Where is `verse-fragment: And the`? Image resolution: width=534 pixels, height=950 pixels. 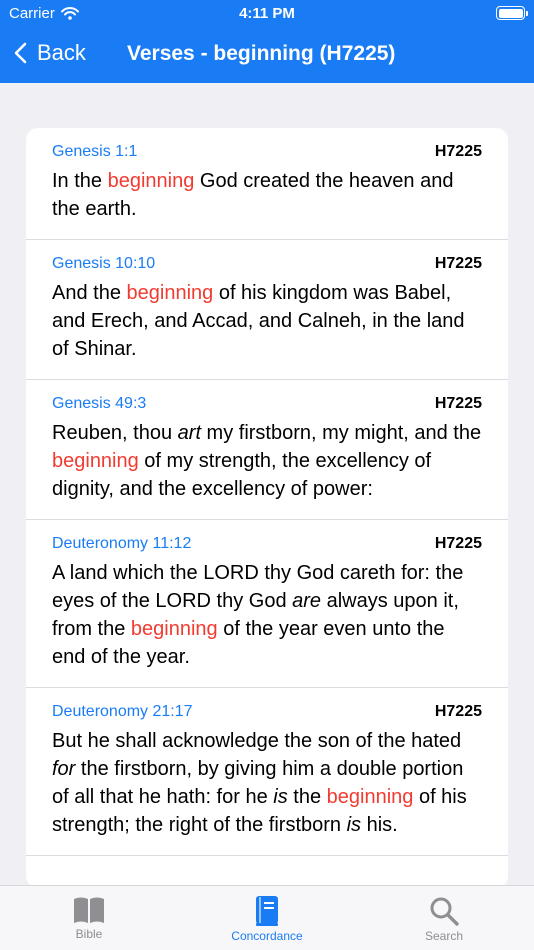
verse-fragment: And the is located at coordinates (89, 293).